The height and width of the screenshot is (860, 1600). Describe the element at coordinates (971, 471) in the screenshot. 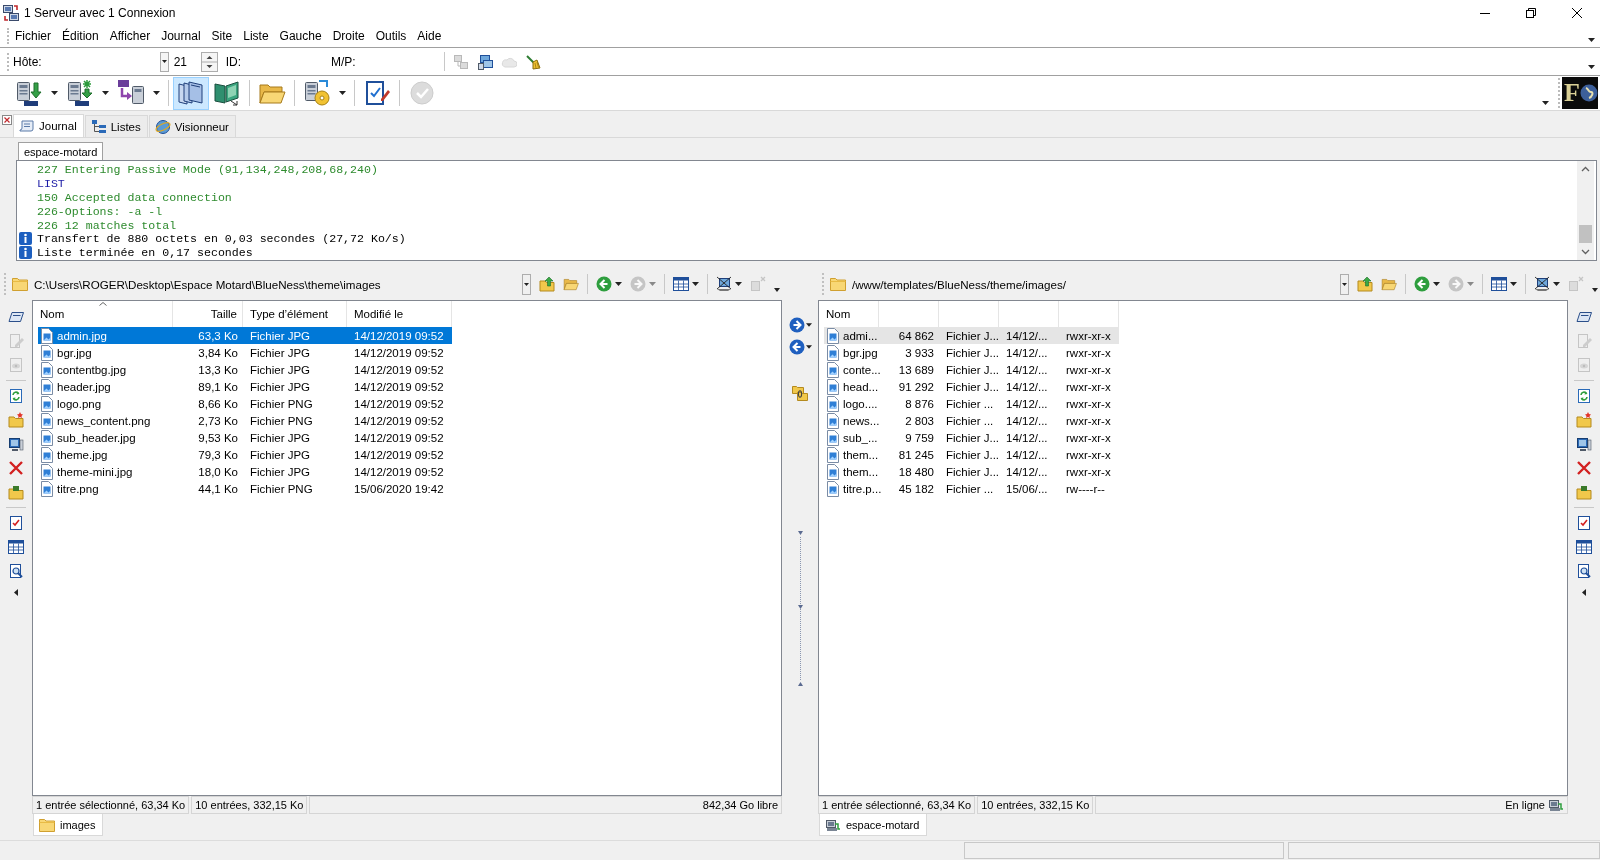

I see `file-row: them... 18 480 Fichier J... 14/12/... rwxr-xr-x` at that location.